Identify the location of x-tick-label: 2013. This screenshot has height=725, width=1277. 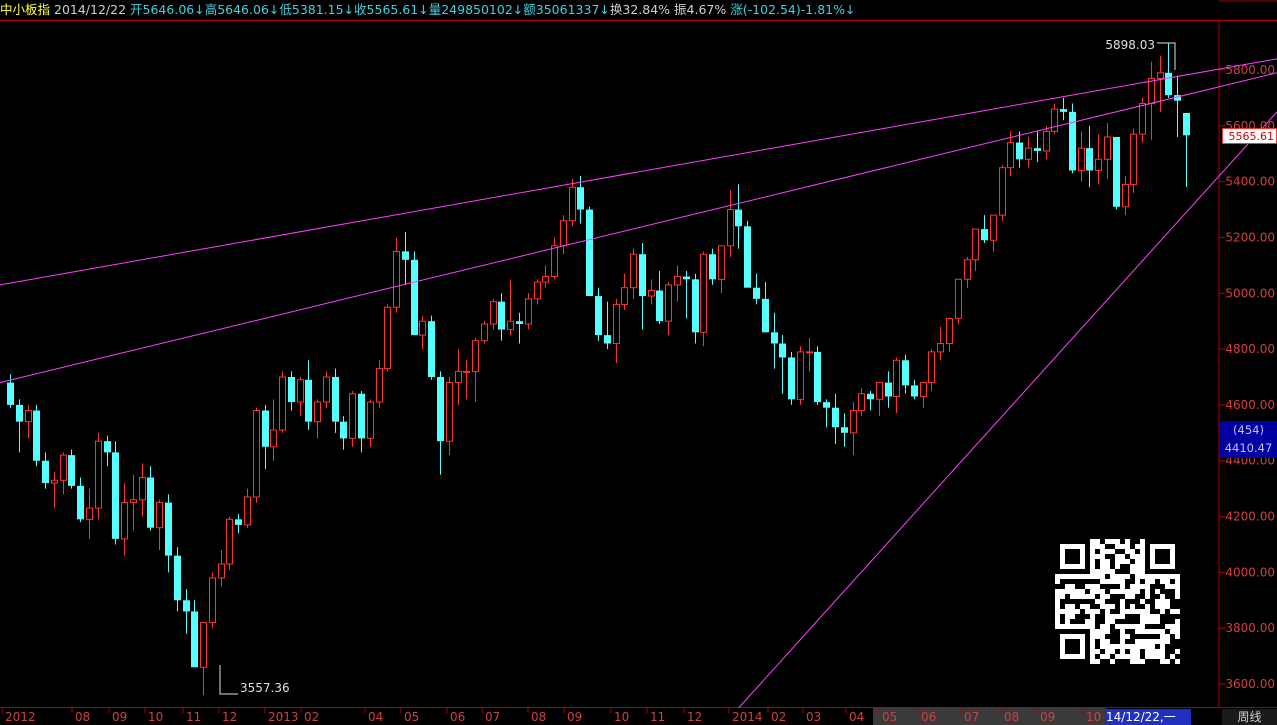
(283, 717).